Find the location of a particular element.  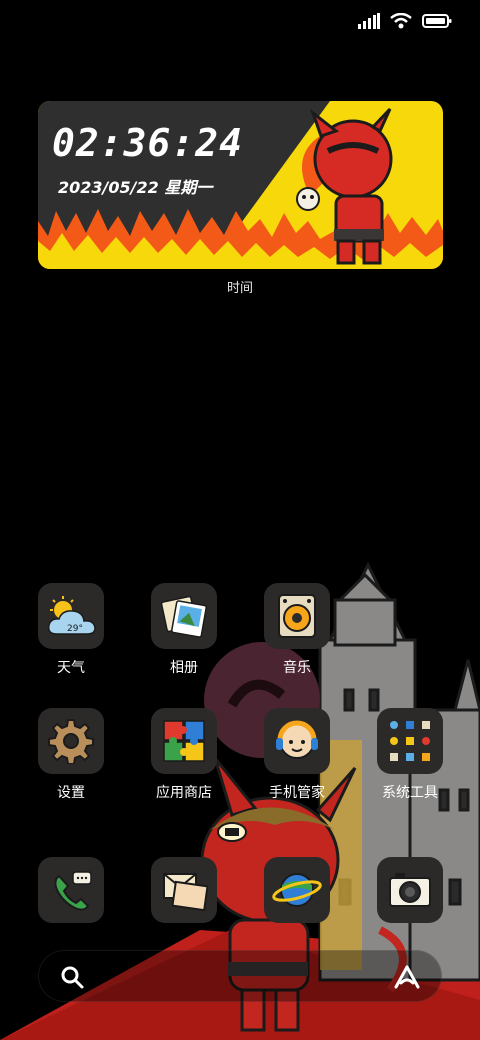

app-weather: 29° 天气 is located at coordinates (71, 630).